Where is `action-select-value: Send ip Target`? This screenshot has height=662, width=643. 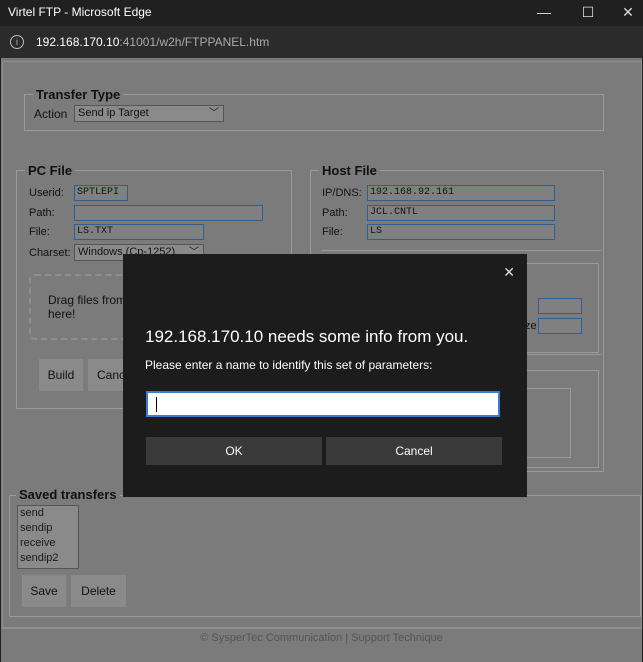 action-select-value: Send ip Target is located at coordinates (113, 113).